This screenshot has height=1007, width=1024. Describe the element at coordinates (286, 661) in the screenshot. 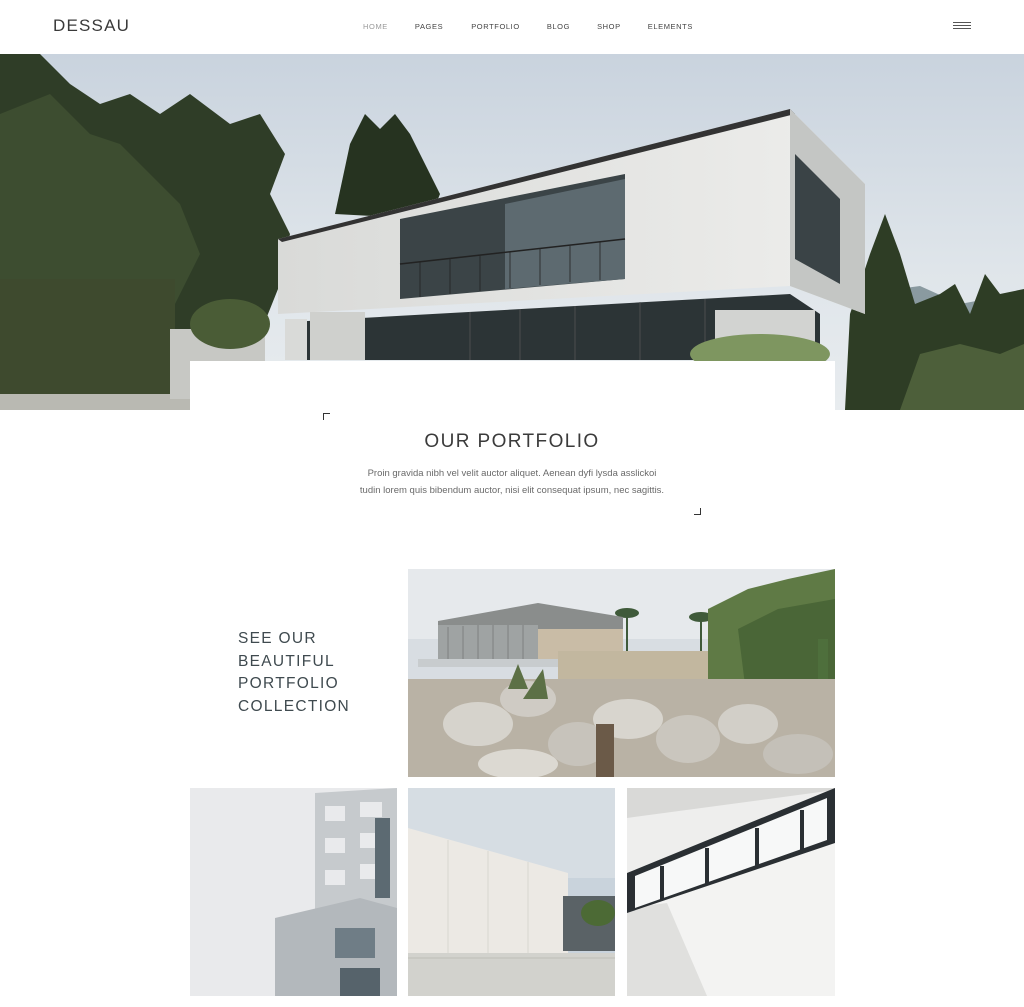

I see `collection-line-2: BEAUTIFUL` at that location.